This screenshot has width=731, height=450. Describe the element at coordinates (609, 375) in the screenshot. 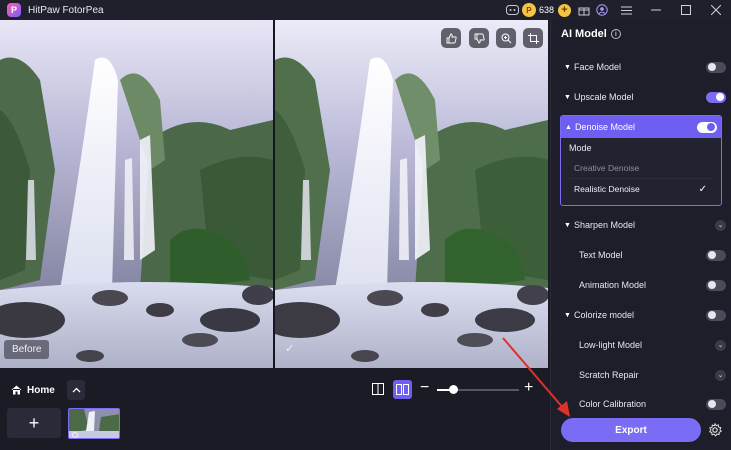

I see `model-label: Scratch Repair` at that location.